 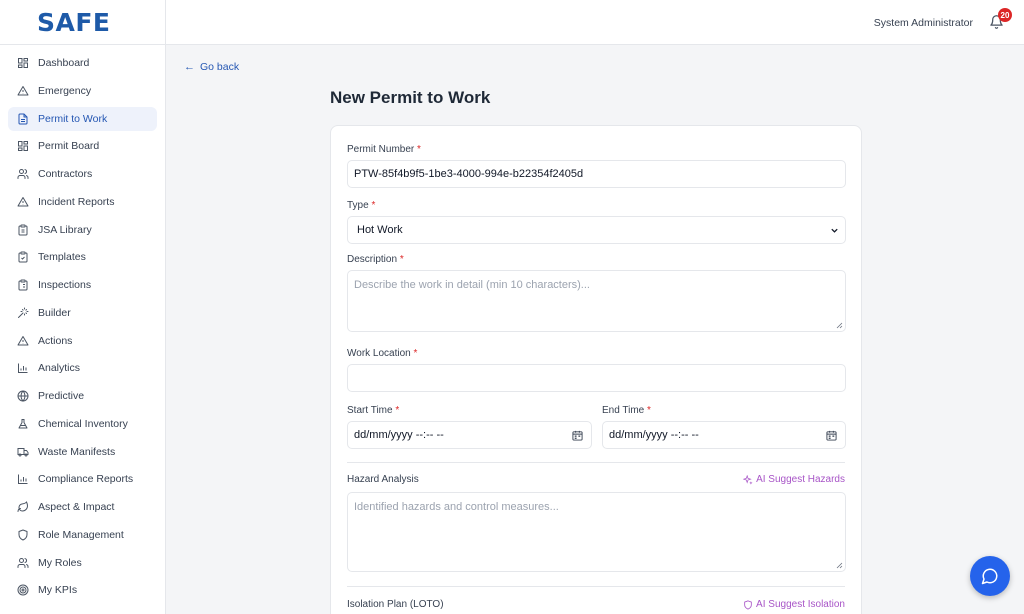 What do you see at coordinates (596, 230) in the screenshot?
I see `type-select: Hot Work` at bounding box center [596, 230].